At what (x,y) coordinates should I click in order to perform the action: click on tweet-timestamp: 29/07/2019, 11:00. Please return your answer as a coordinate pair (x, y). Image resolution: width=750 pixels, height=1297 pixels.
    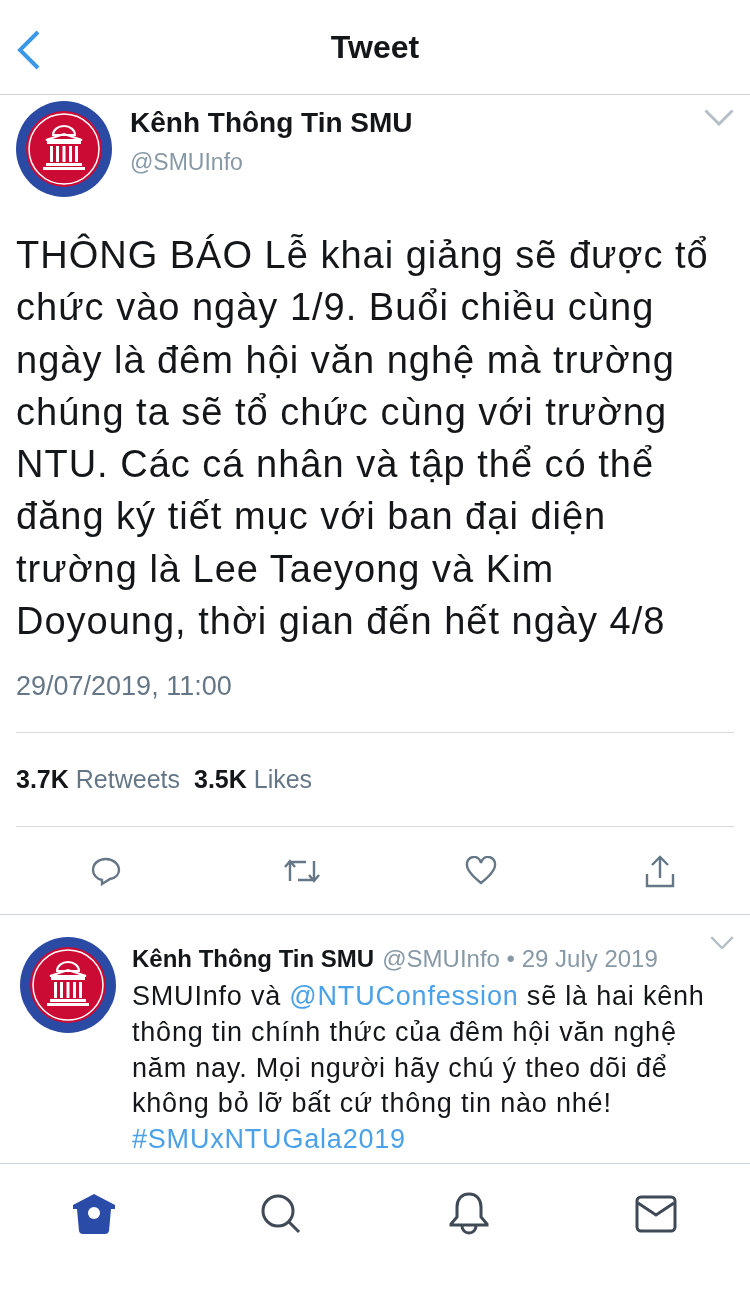
    Looking at the image, I should click on (124, 687).